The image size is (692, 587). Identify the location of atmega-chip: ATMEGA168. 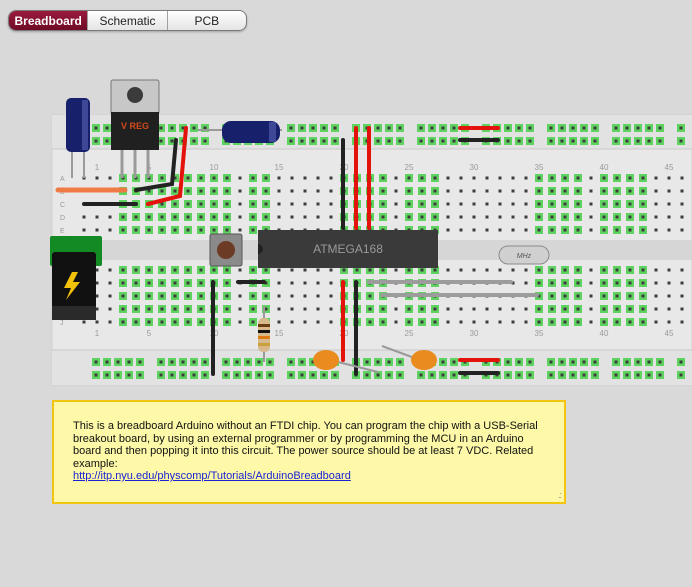
(348, 249).